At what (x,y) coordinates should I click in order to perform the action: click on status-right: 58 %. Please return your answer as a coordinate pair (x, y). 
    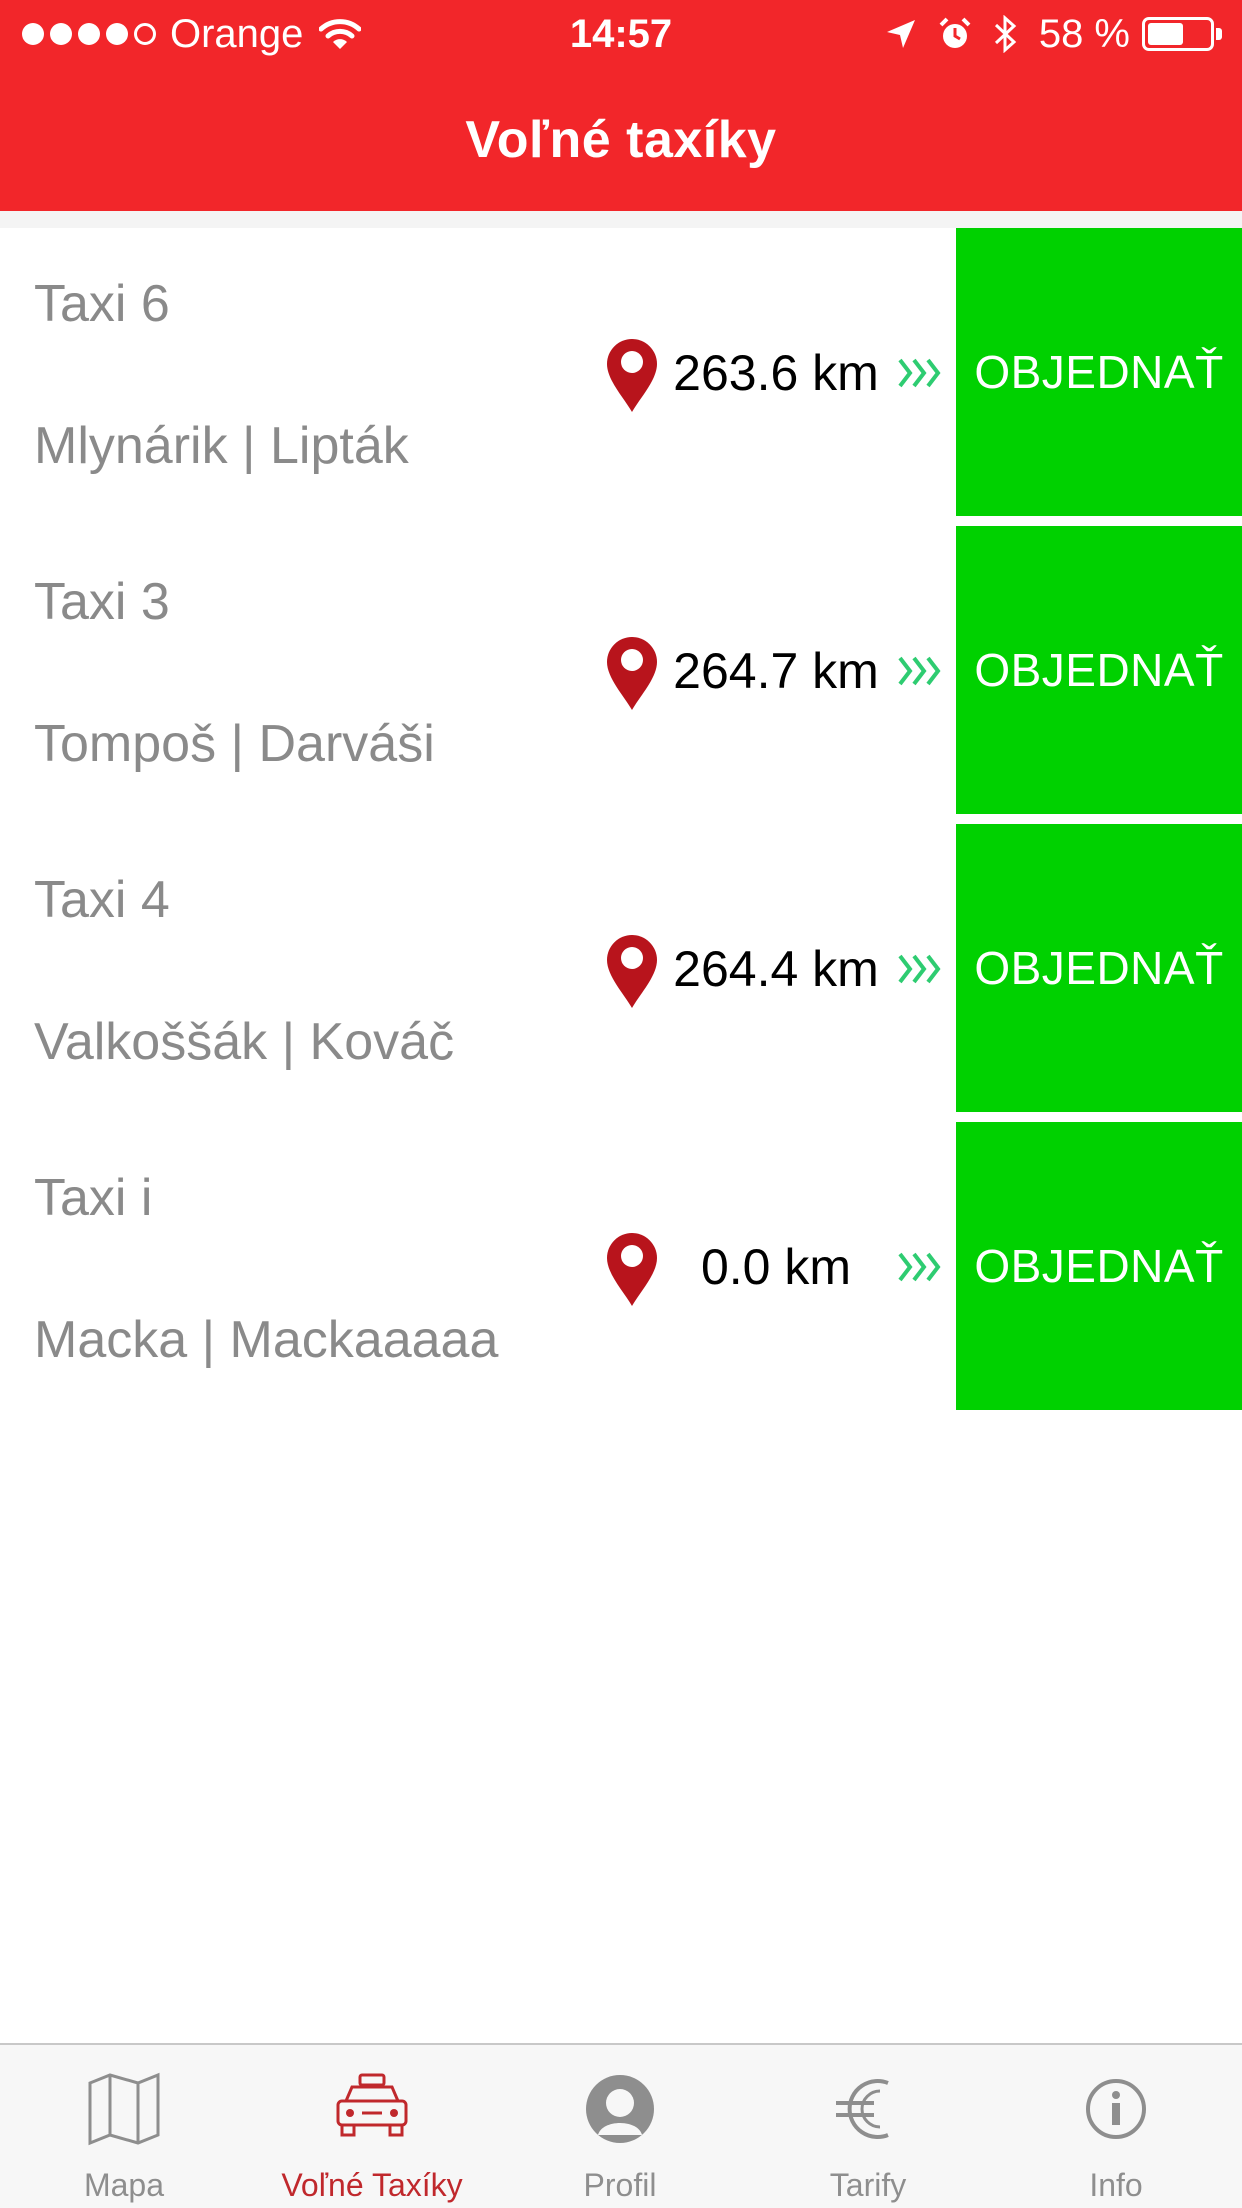
    Looking at the image, I should click on (1043, 34).